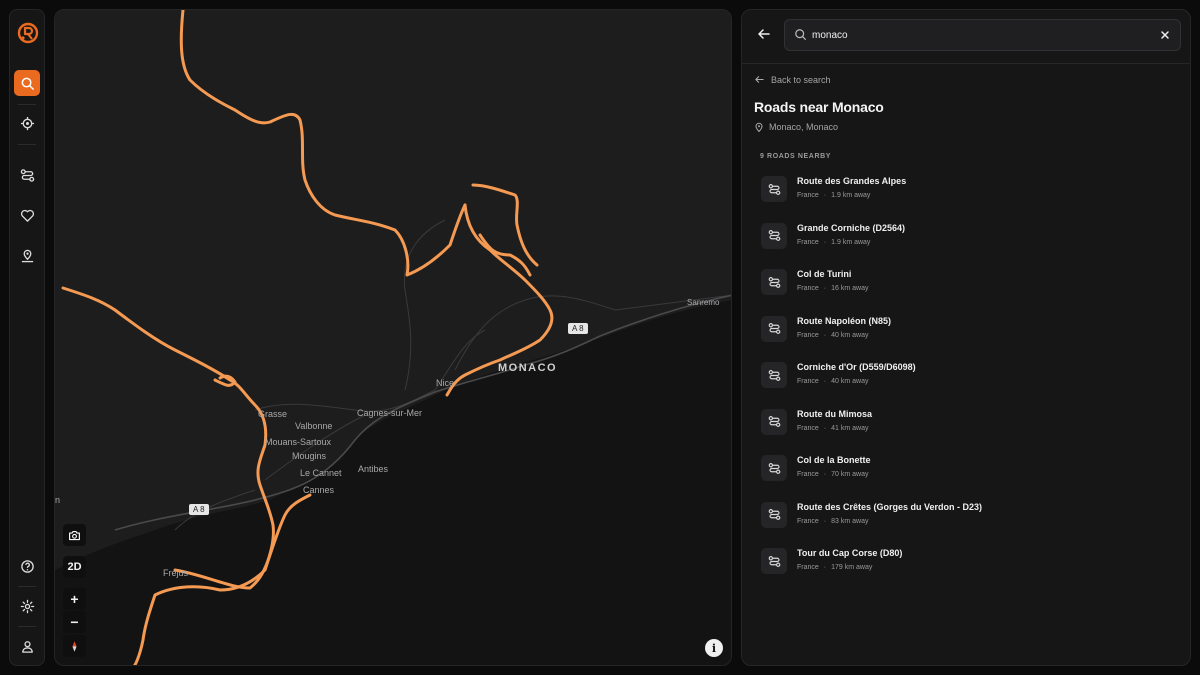 The width and height of the screenshot is (1200, 675). Describe the element at coordinates (850, 288) in the screenshot. I see `road-distance: 16 km away` at that location.